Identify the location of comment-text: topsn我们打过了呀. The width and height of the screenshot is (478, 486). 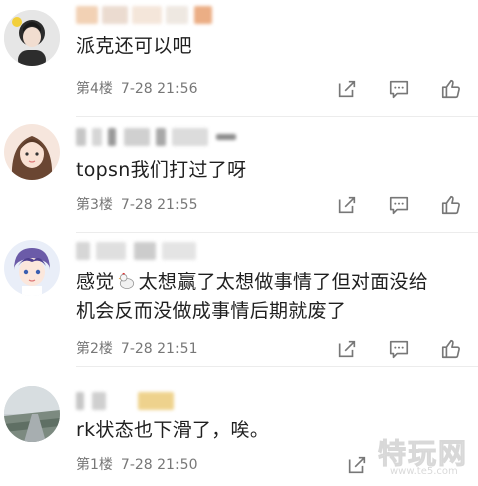
(161, 170).